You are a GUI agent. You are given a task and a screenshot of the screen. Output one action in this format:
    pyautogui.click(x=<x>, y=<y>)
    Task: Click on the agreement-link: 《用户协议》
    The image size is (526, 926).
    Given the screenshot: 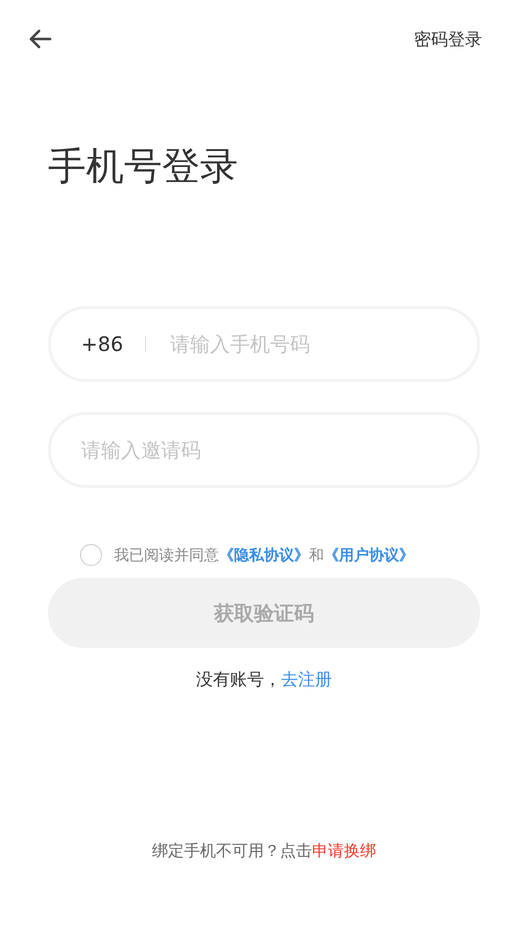 What is the action you would take?
    pyautogui.click(x=369, y=555)
    